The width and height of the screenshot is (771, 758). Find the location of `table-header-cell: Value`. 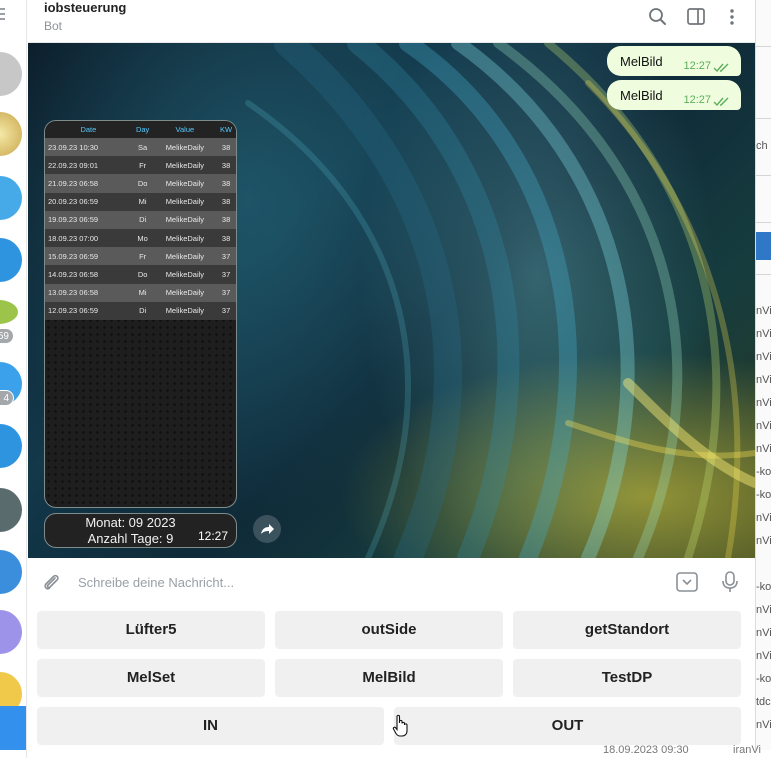

table-header-cell: Value is located at coordinates (185, 129).